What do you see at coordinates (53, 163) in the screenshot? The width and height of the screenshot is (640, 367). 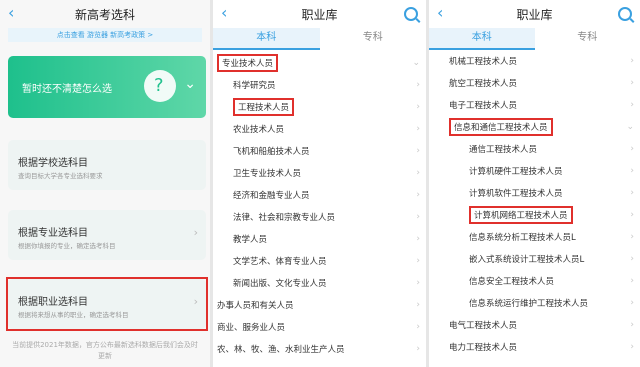 I see `card-title: 根据学校选科目` at bounding box center [53, 163].